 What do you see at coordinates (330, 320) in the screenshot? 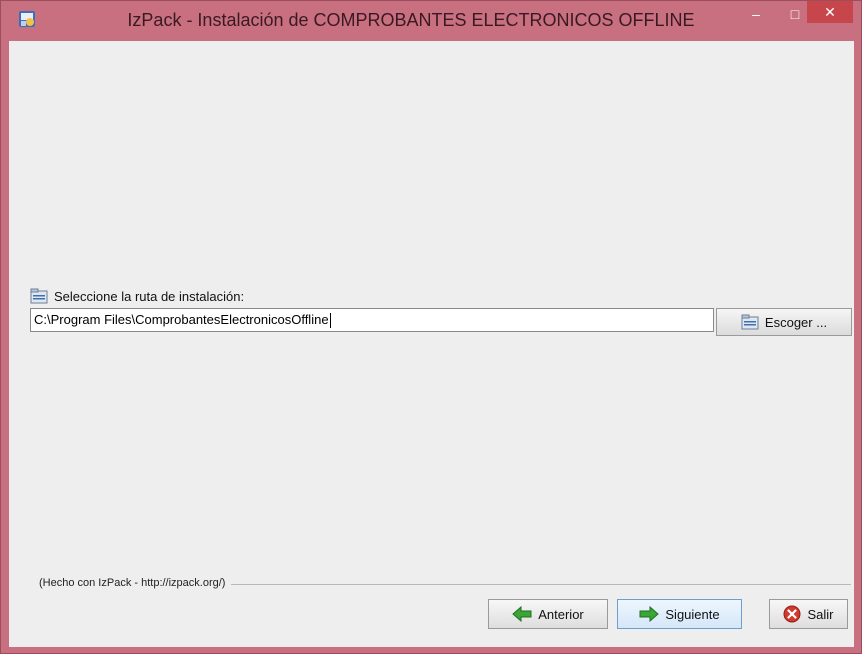
I see `text-caret` at bounding box center [330, 320].